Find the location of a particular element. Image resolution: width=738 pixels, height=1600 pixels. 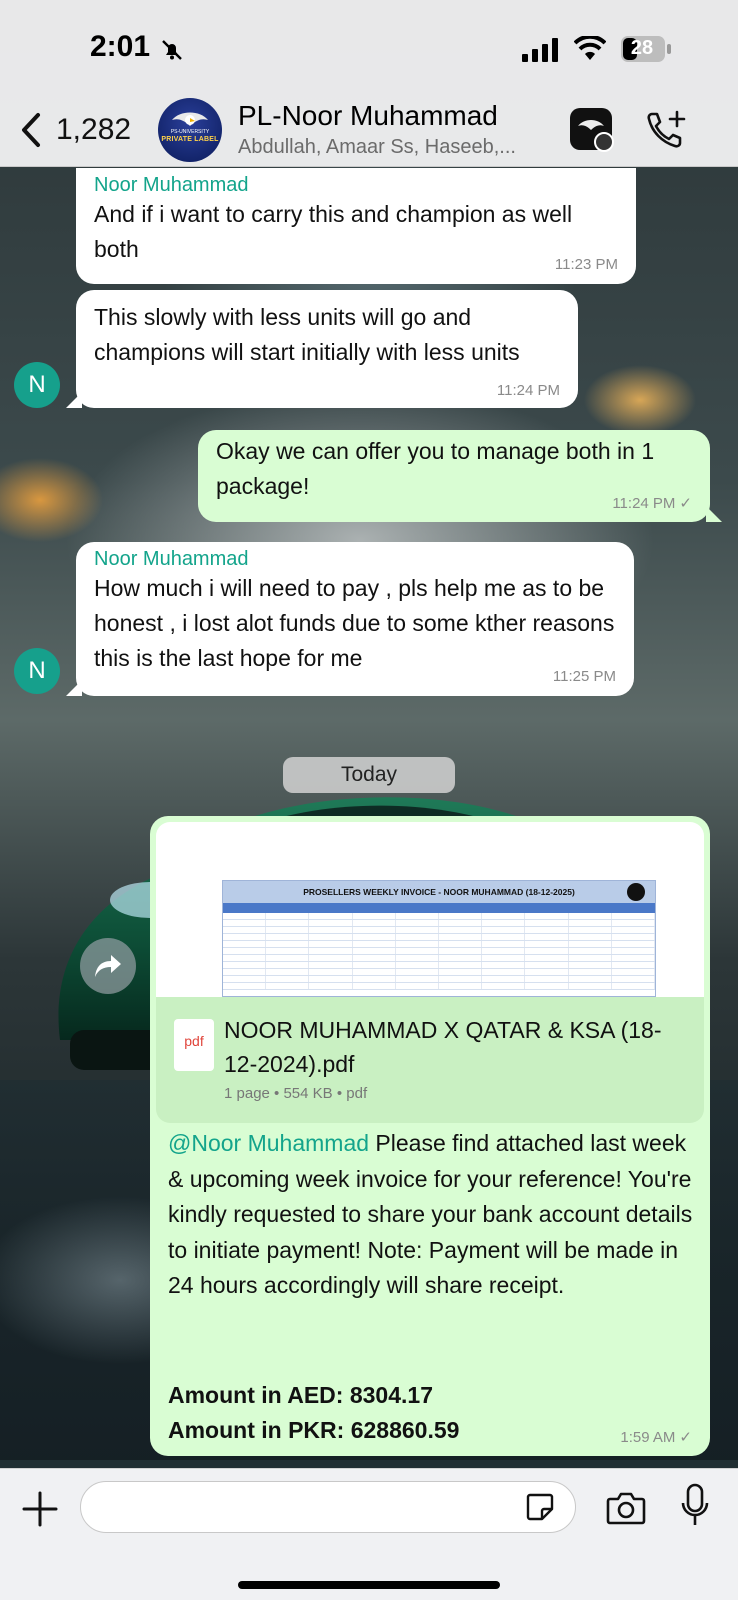

pdf-icon-label: pdf is located at coordinates (194, 1041).